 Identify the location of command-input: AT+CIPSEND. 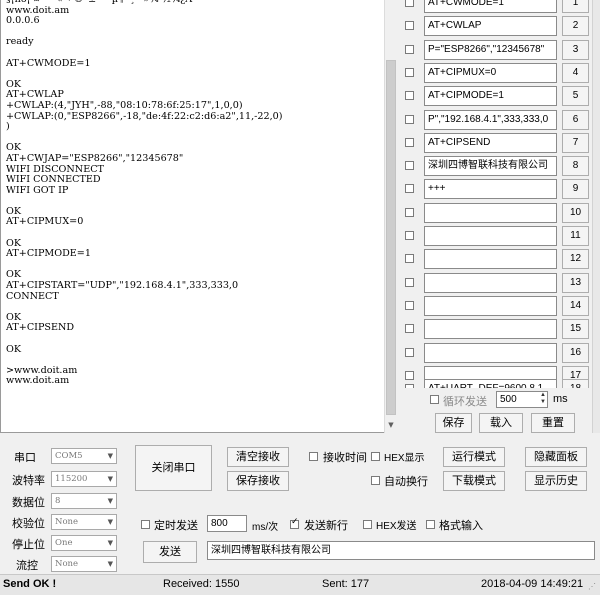
(490, 142).